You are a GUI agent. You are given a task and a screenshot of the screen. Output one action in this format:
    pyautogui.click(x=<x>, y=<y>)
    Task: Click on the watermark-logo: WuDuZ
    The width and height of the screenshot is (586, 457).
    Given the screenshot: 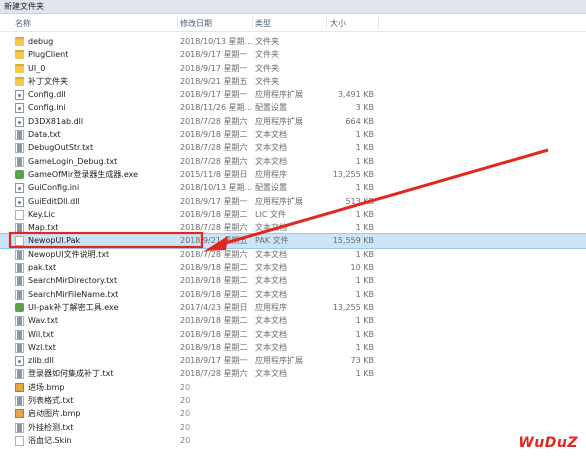 What is the action you would take?
    pyautogui.click(x=548, y=443)
    